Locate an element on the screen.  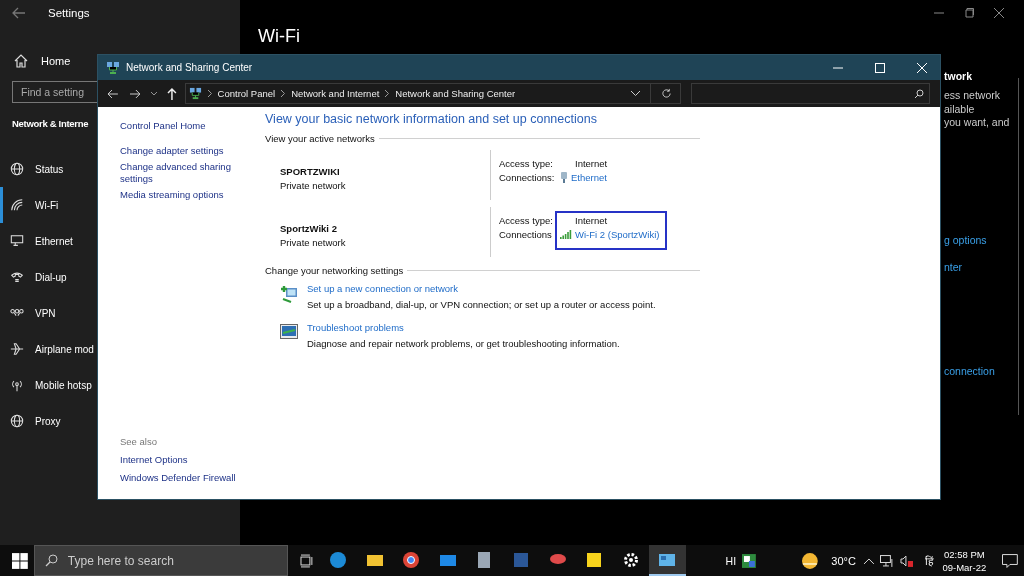
nav-item: Proxy is located at coordinates (30, 421).